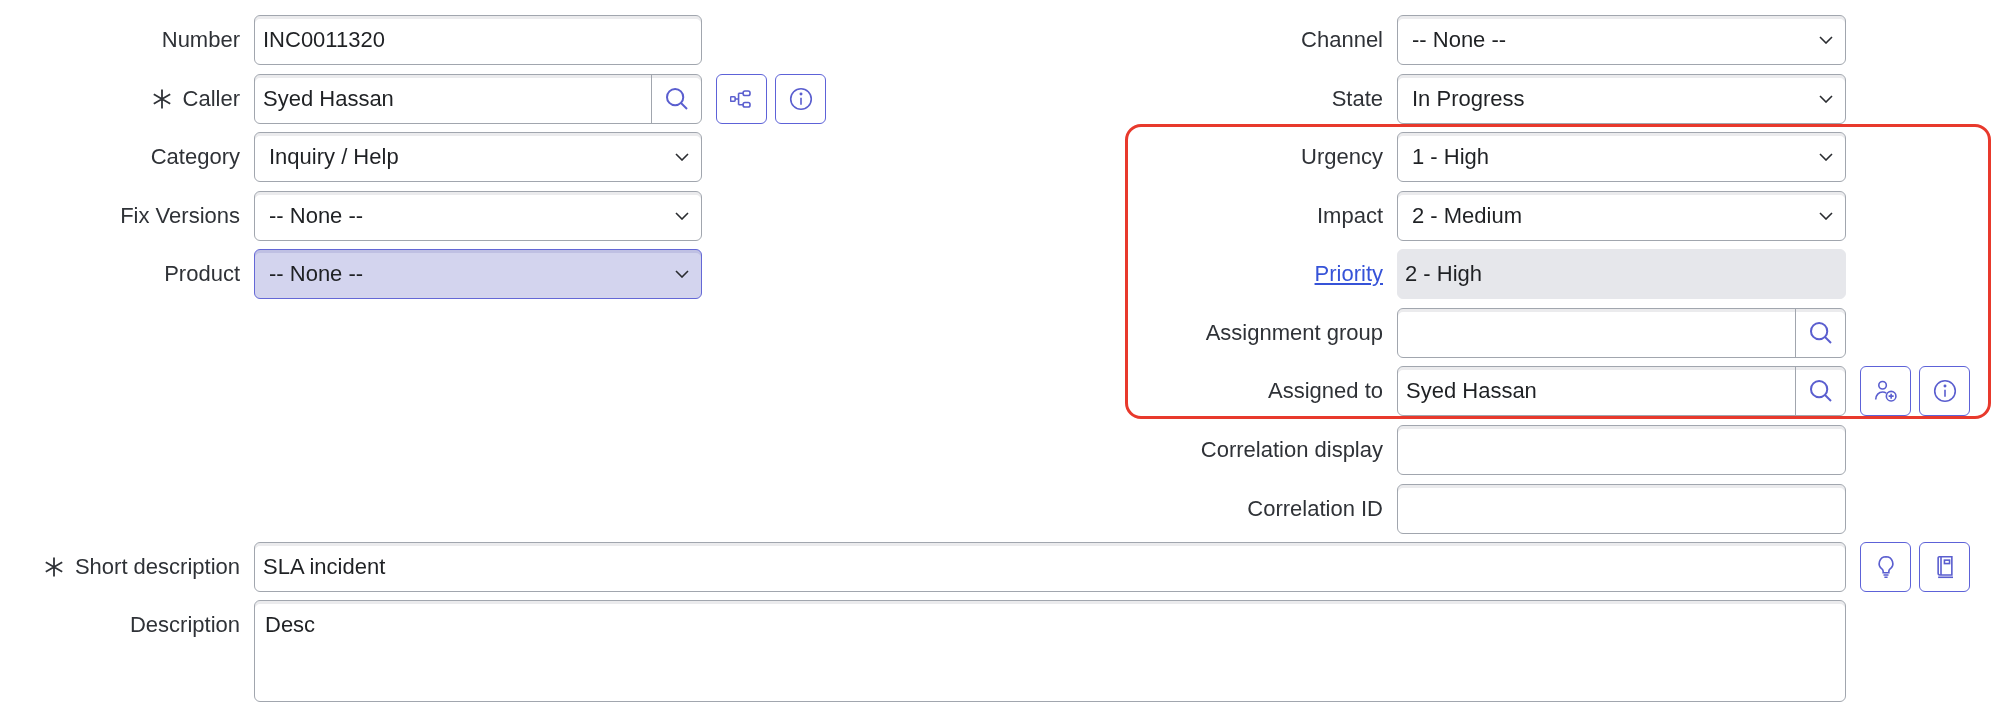  Describe the element at coordinates (1050, 651) in the screenshot. I see `text-area: Desc` at that location.